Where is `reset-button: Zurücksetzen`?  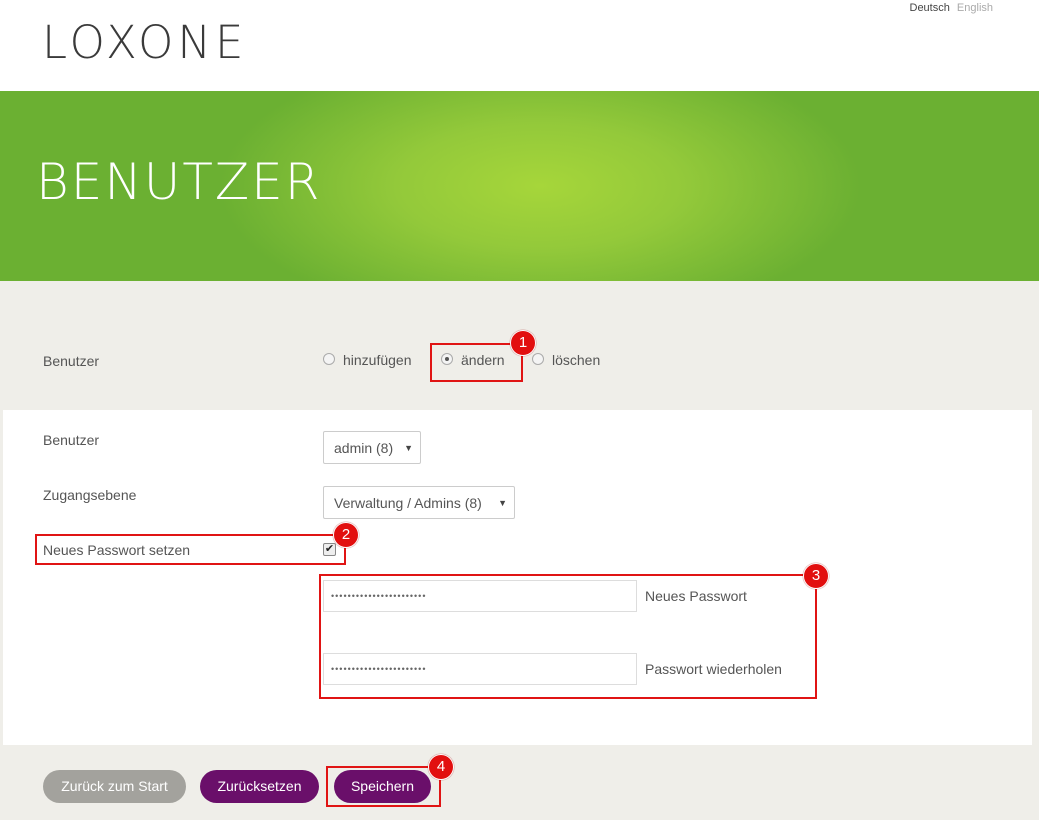 reset-button: Zurücksetzen is located at coordinates (259, 786).